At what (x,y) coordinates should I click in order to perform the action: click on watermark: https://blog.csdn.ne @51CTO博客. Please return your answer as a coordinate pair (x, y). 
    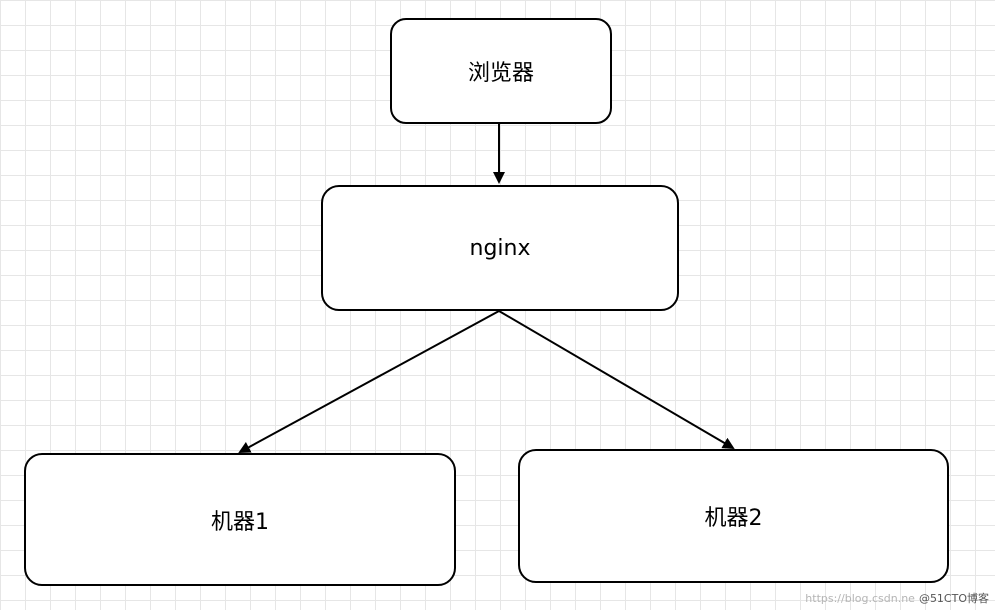
    Looking at the image, I should click on (897, 598).